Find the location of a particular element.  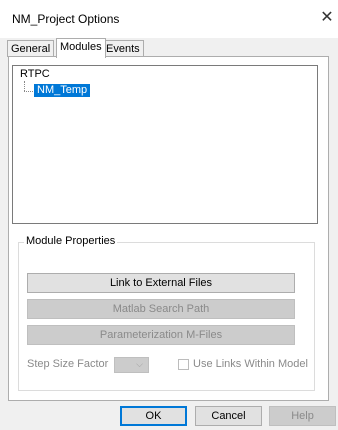

step-size-label: Step Size Factor is located at coordinates (68, 364).